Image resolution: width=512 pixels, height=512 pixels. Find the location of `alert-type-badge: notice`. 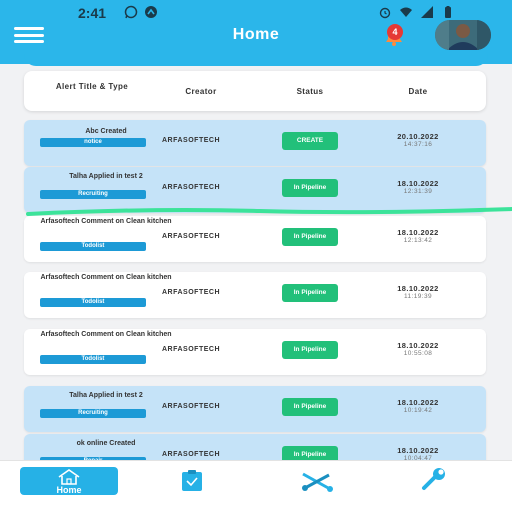

alert-type-badge: notice is located at coordinates (93, 142).